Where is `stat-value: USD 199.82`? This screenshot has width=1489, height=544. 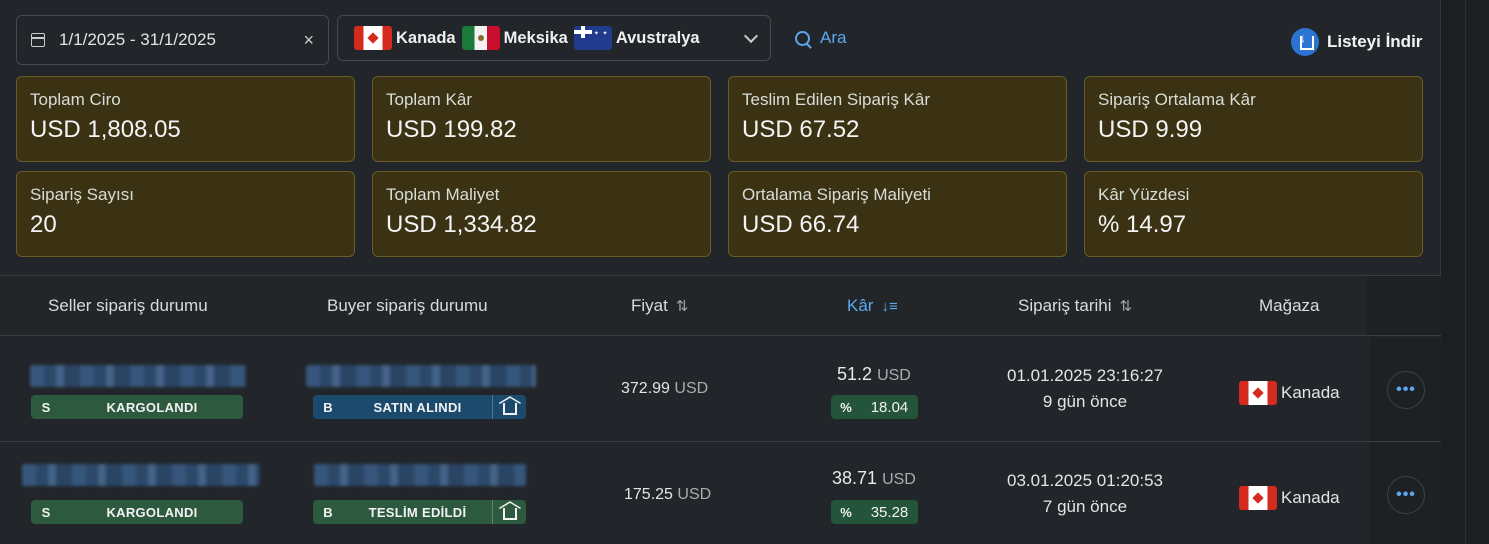 stat-value: USD 199.82 is located at coordinates (451, 129).